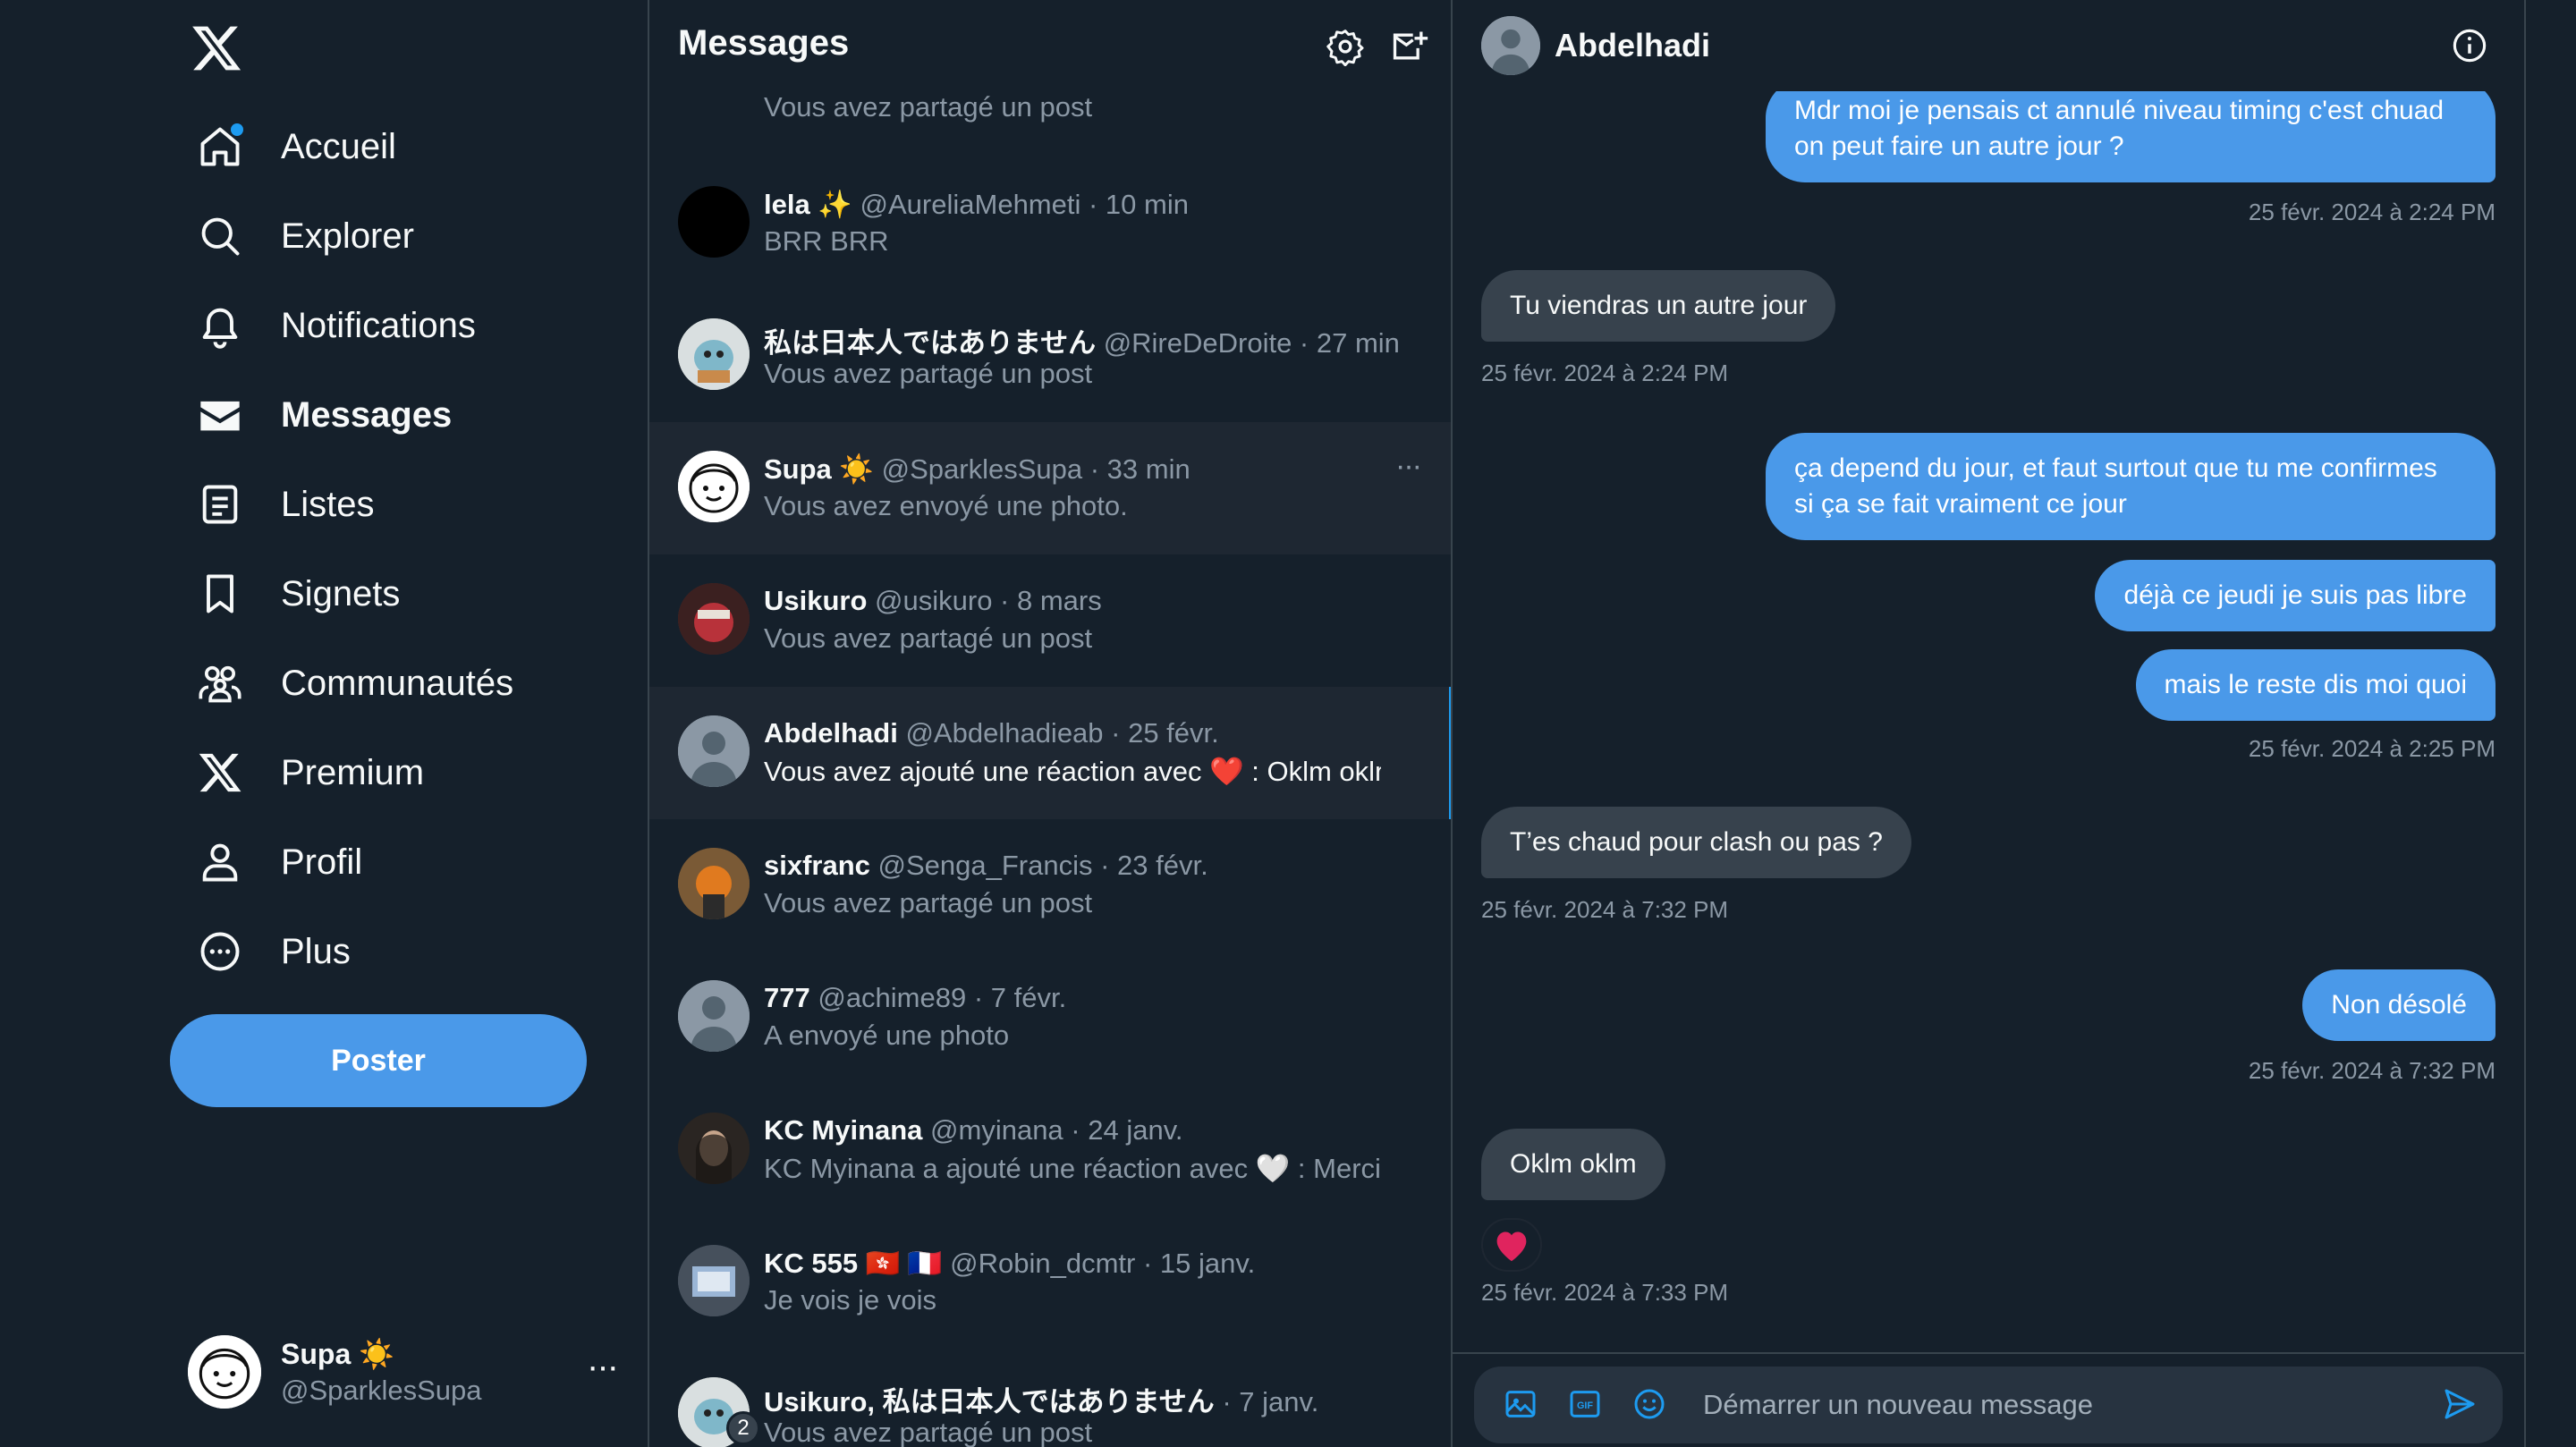  I want to click on svg-text: GIF, so click(1585, 1405).